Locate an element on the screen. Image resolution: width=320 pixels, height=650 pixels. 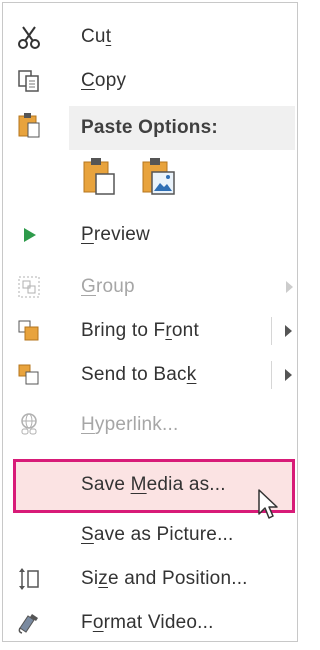
hyperlink-icon is located at coordinates (29, 425).